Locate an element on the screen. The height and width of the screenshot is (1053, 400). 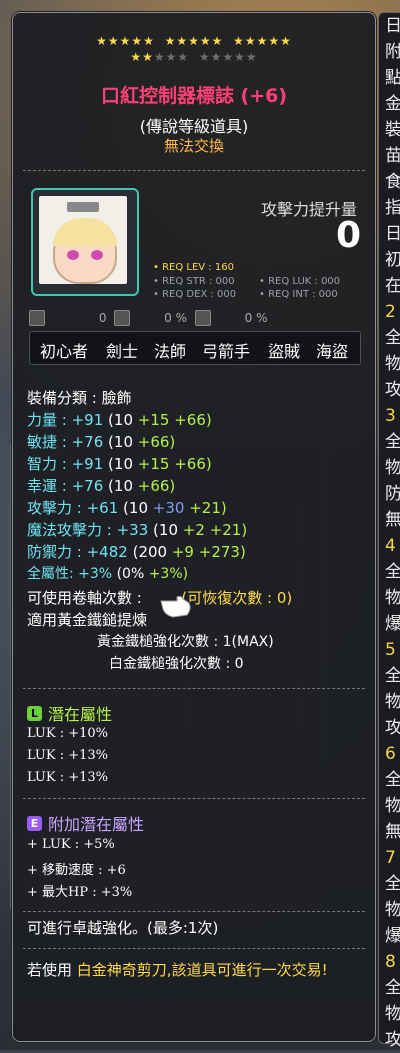
epic-grade-icon: E is located at coordinates (34, 823).